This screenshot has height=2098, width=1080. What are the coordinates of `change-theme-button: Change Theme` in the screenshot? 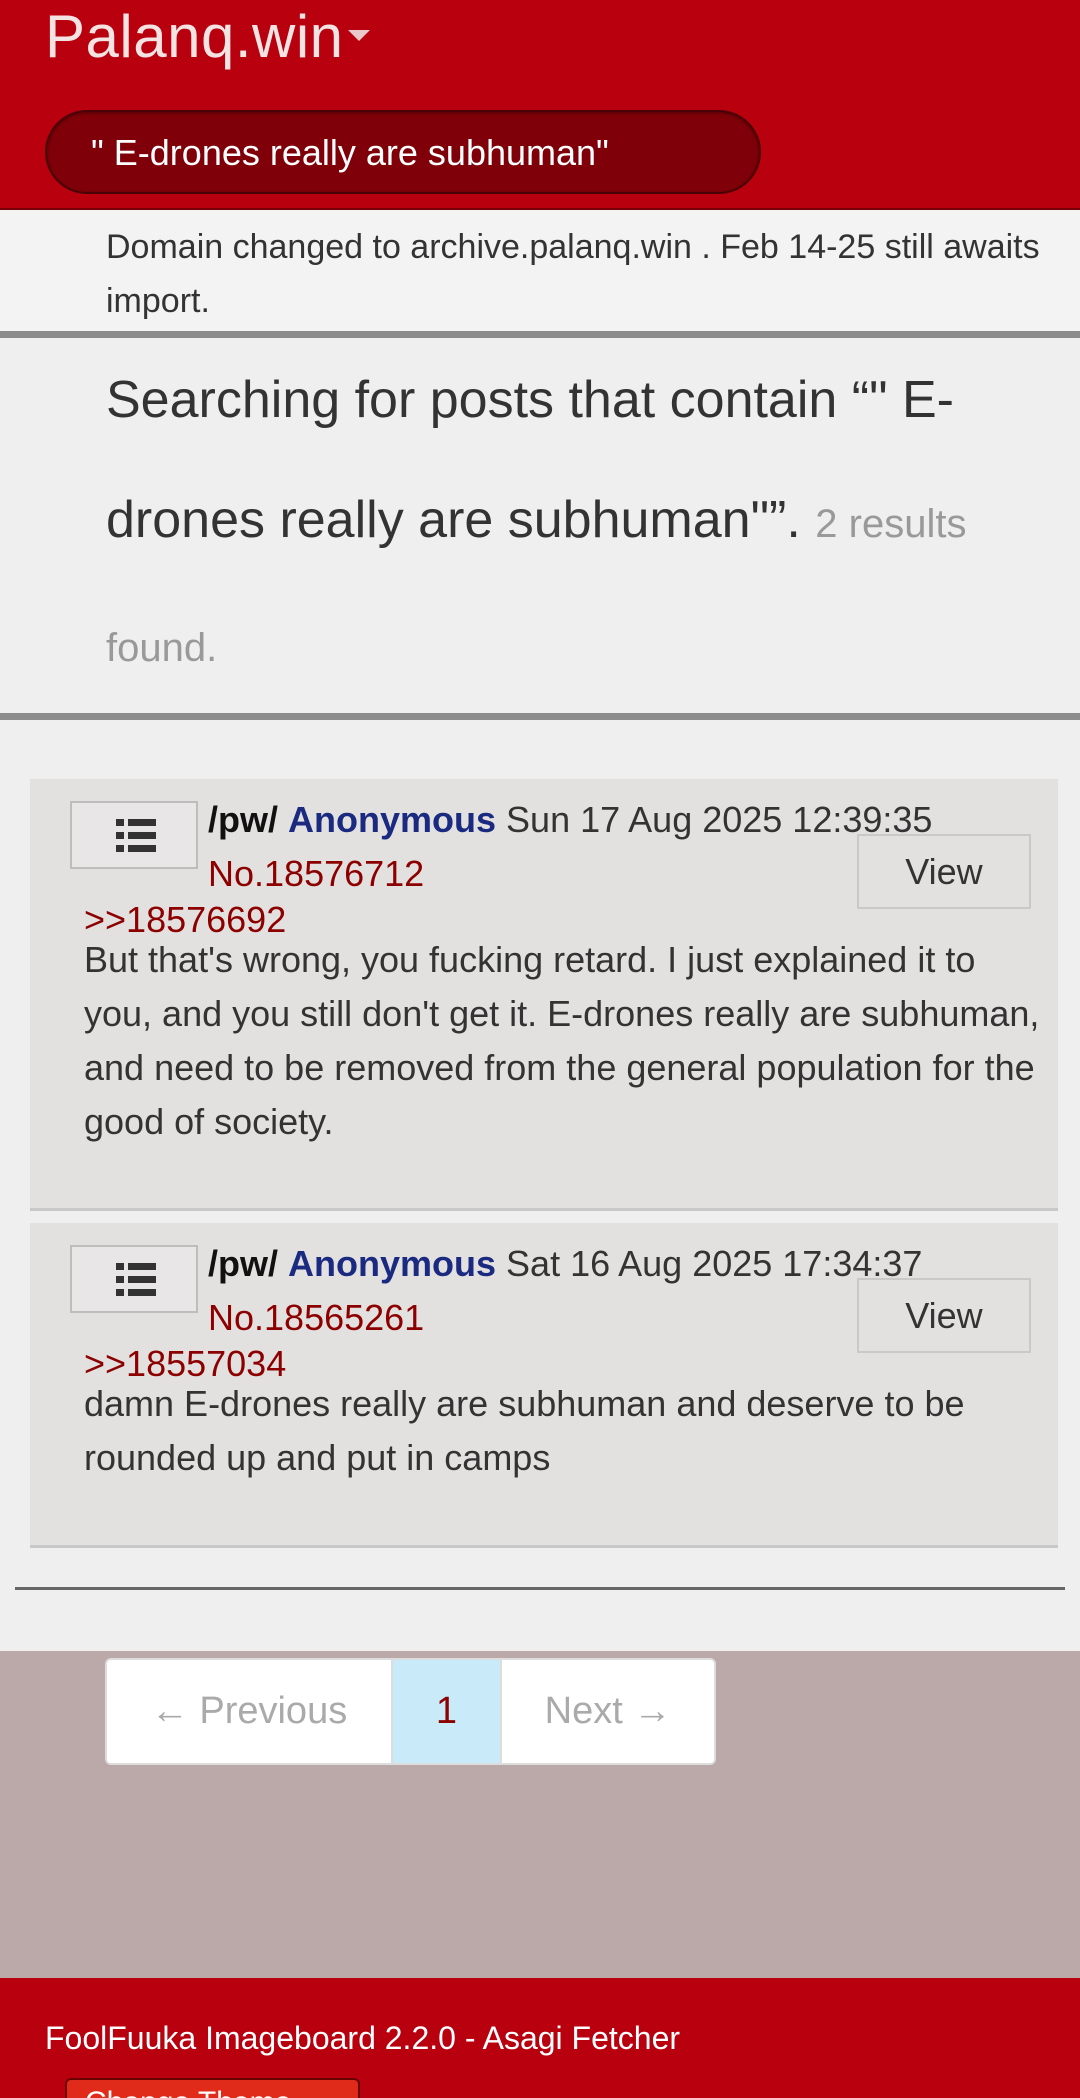 It's located at (212, 2088).